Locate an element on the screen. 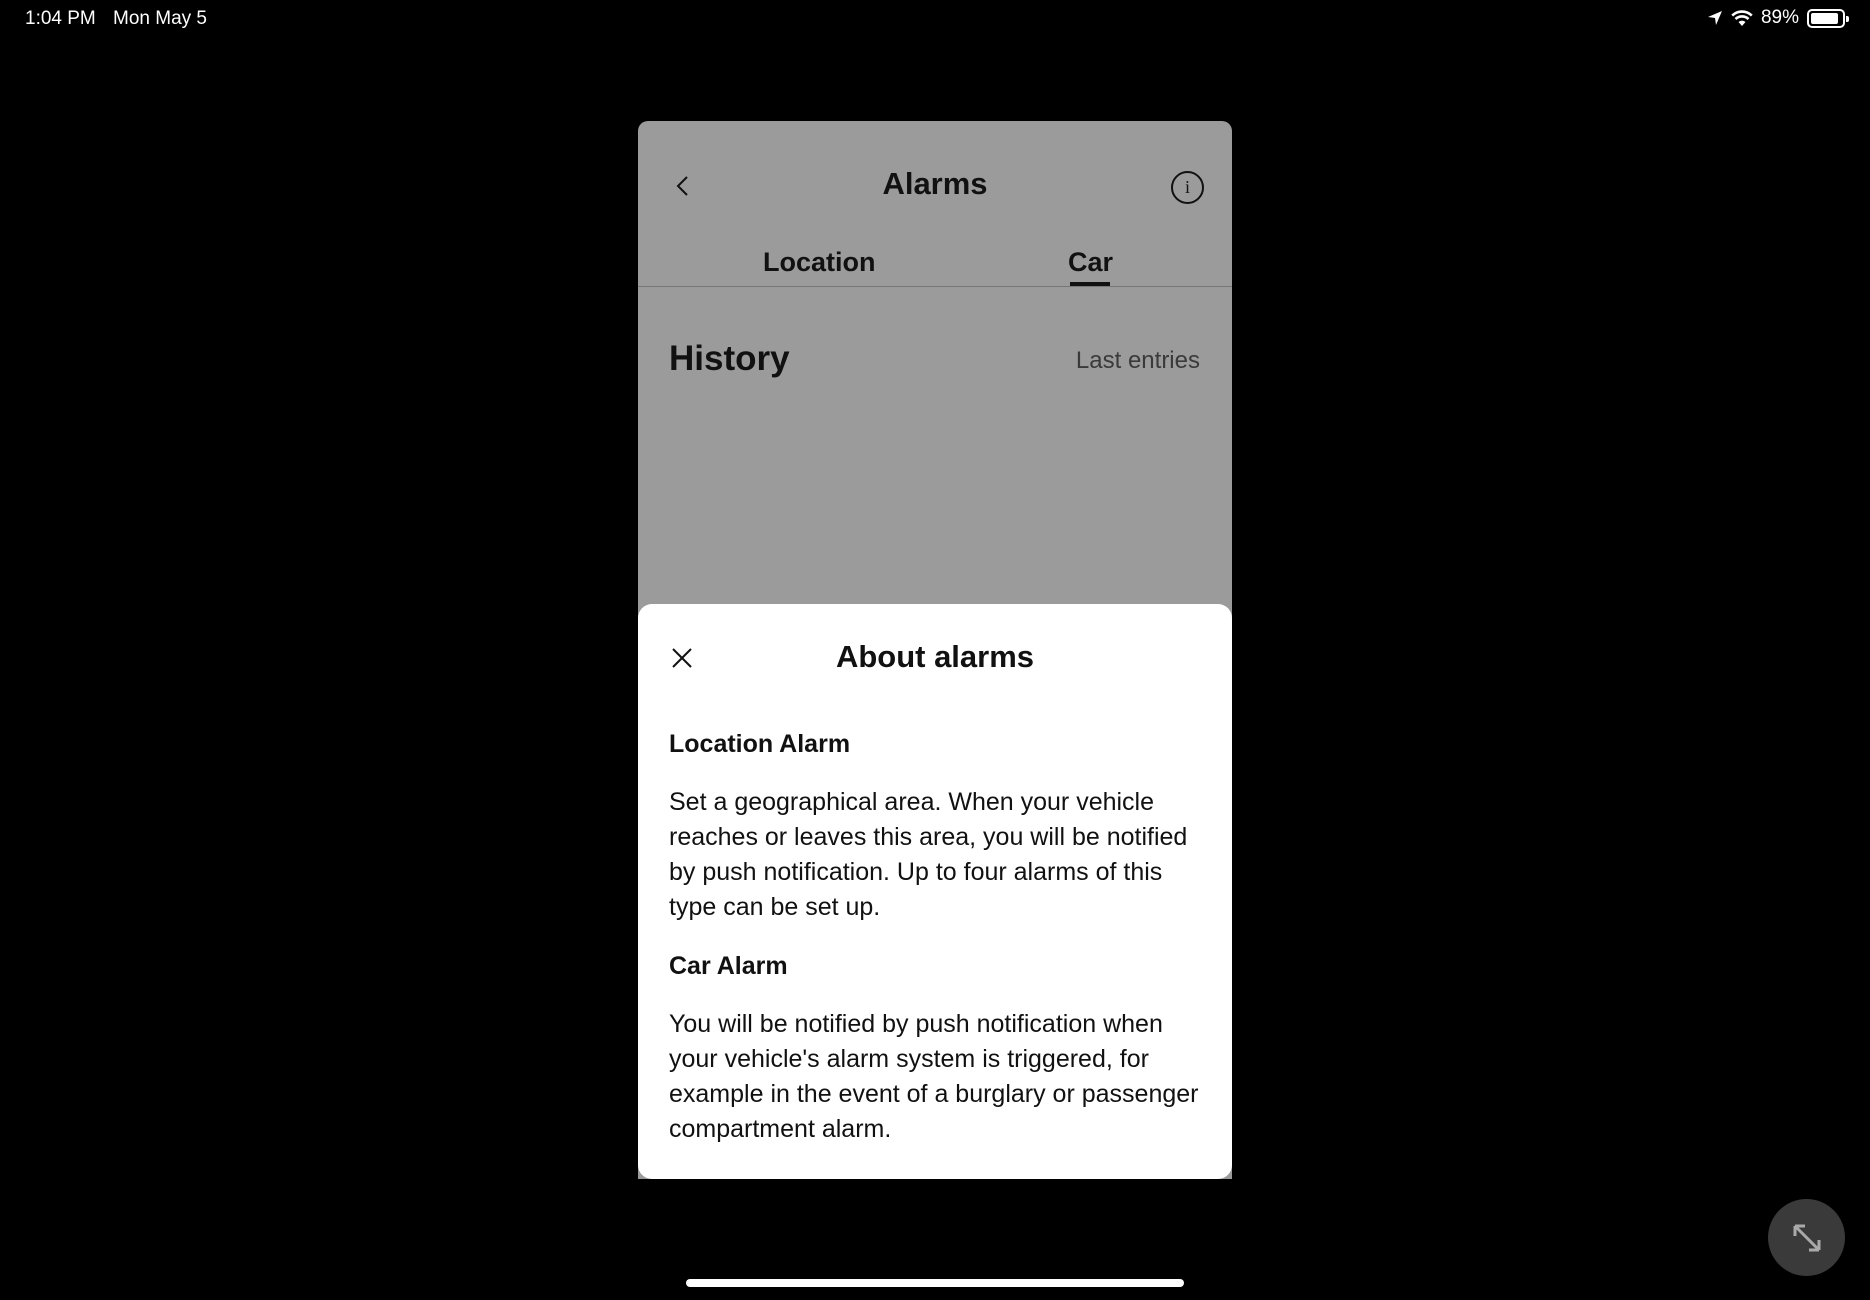 This screenshot has width=1870, height=1300. battery-icon is located at coordinates (1828, 18).